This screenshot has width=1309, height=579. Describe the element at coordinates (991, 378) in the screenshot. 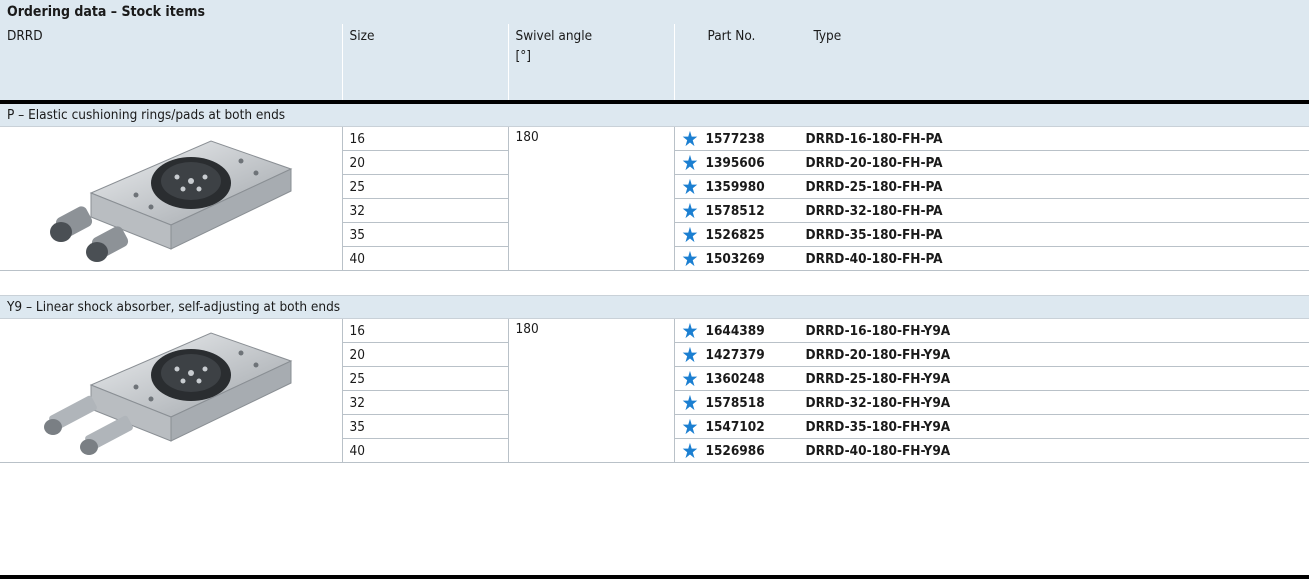

I see `order-cell: ★ 1360248 DRRD-25-180-FH-Y9A` at that location.